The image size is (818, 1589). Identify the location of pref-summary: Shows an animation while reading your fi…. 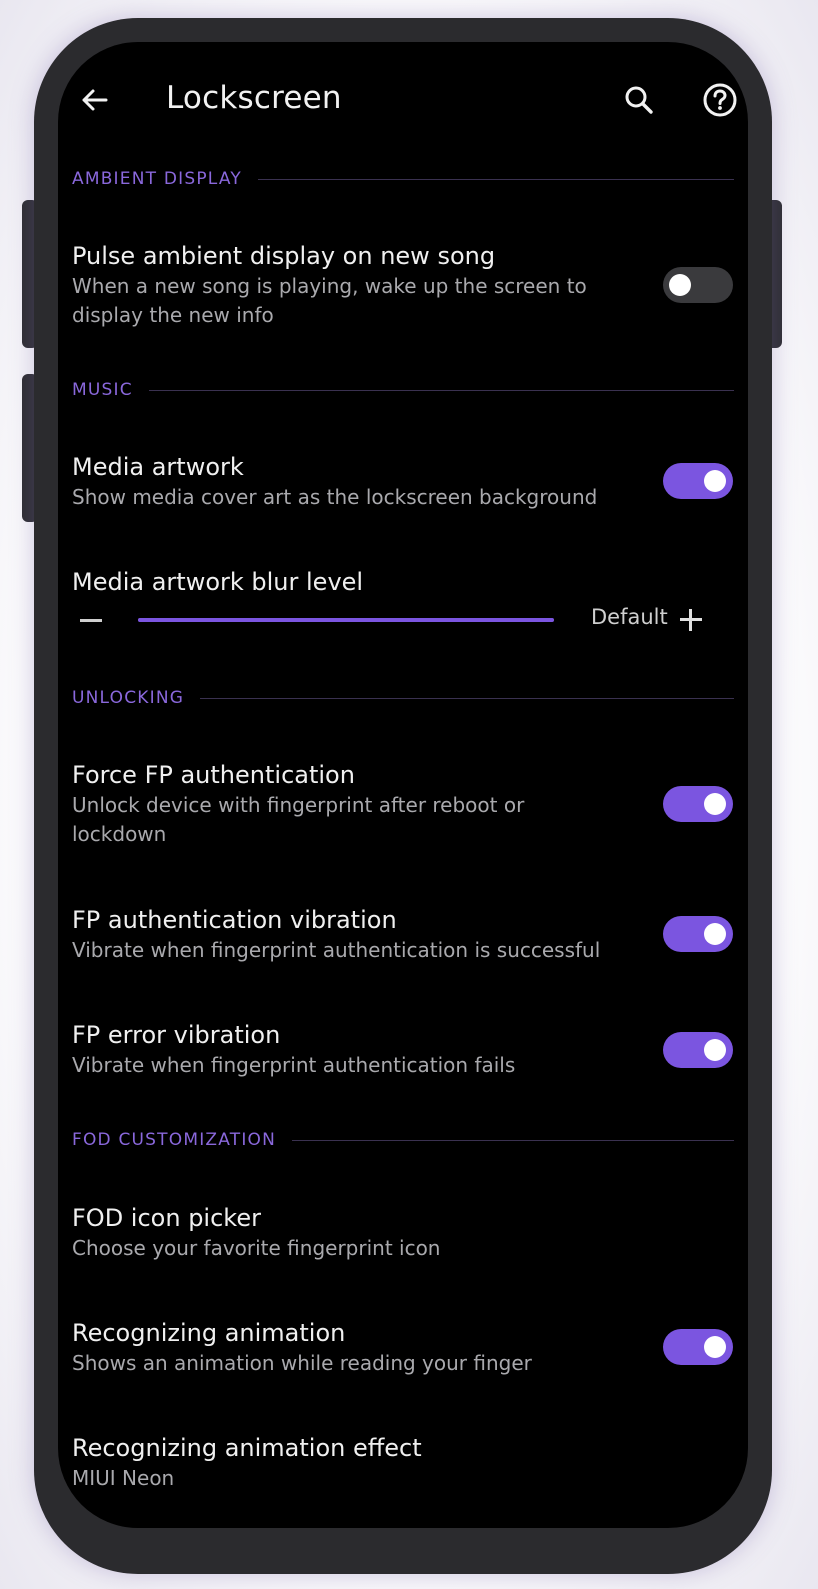
(302, 1363).